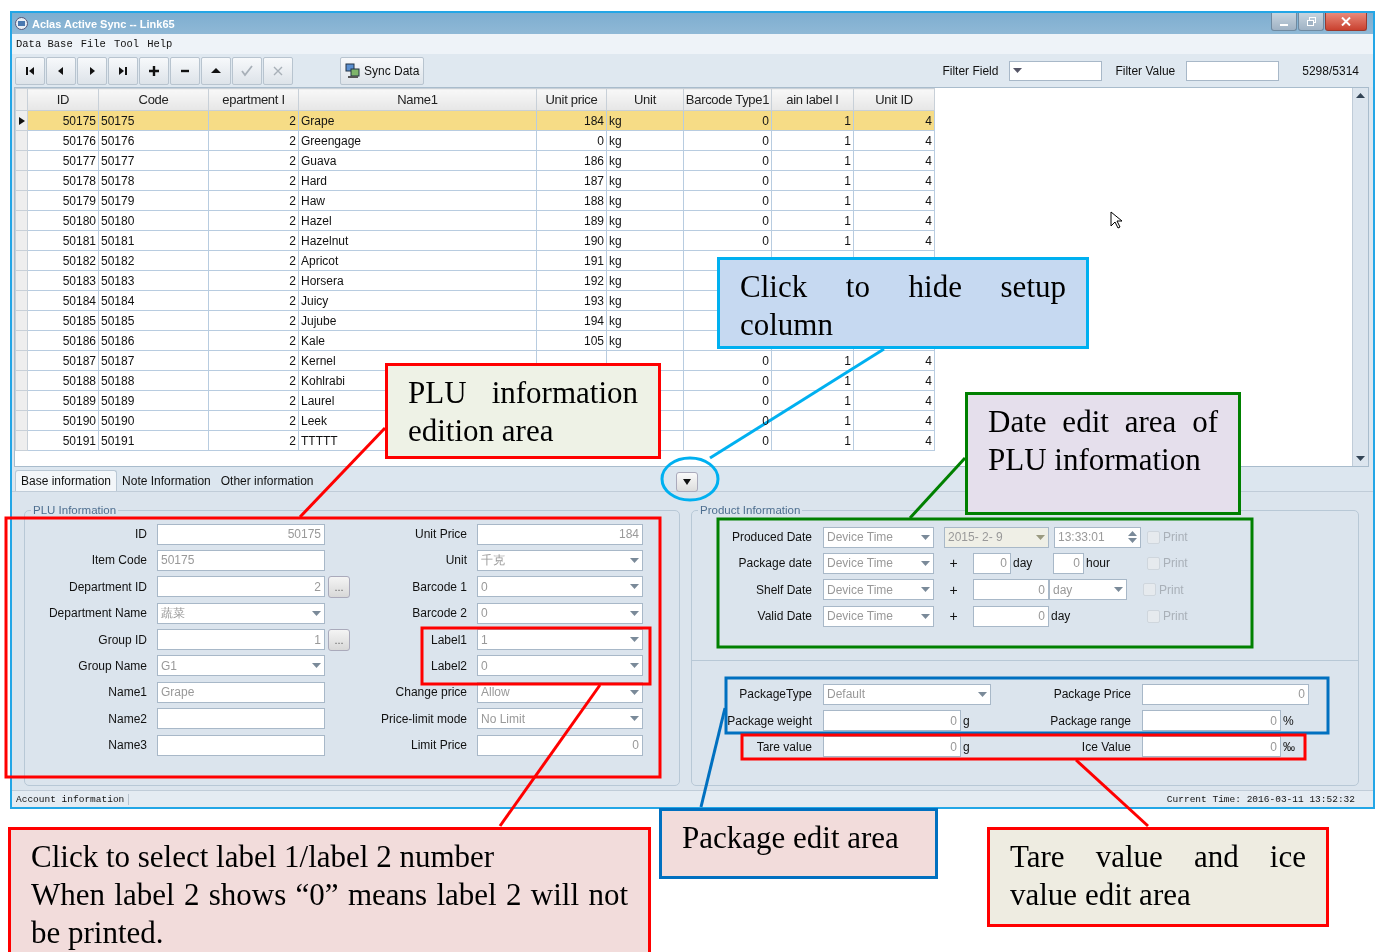 This screenshot has height=952, width=1380. Describe the element at coordinates (319, 160) in the screenshot. I see `table-cell: Guava` at that location.